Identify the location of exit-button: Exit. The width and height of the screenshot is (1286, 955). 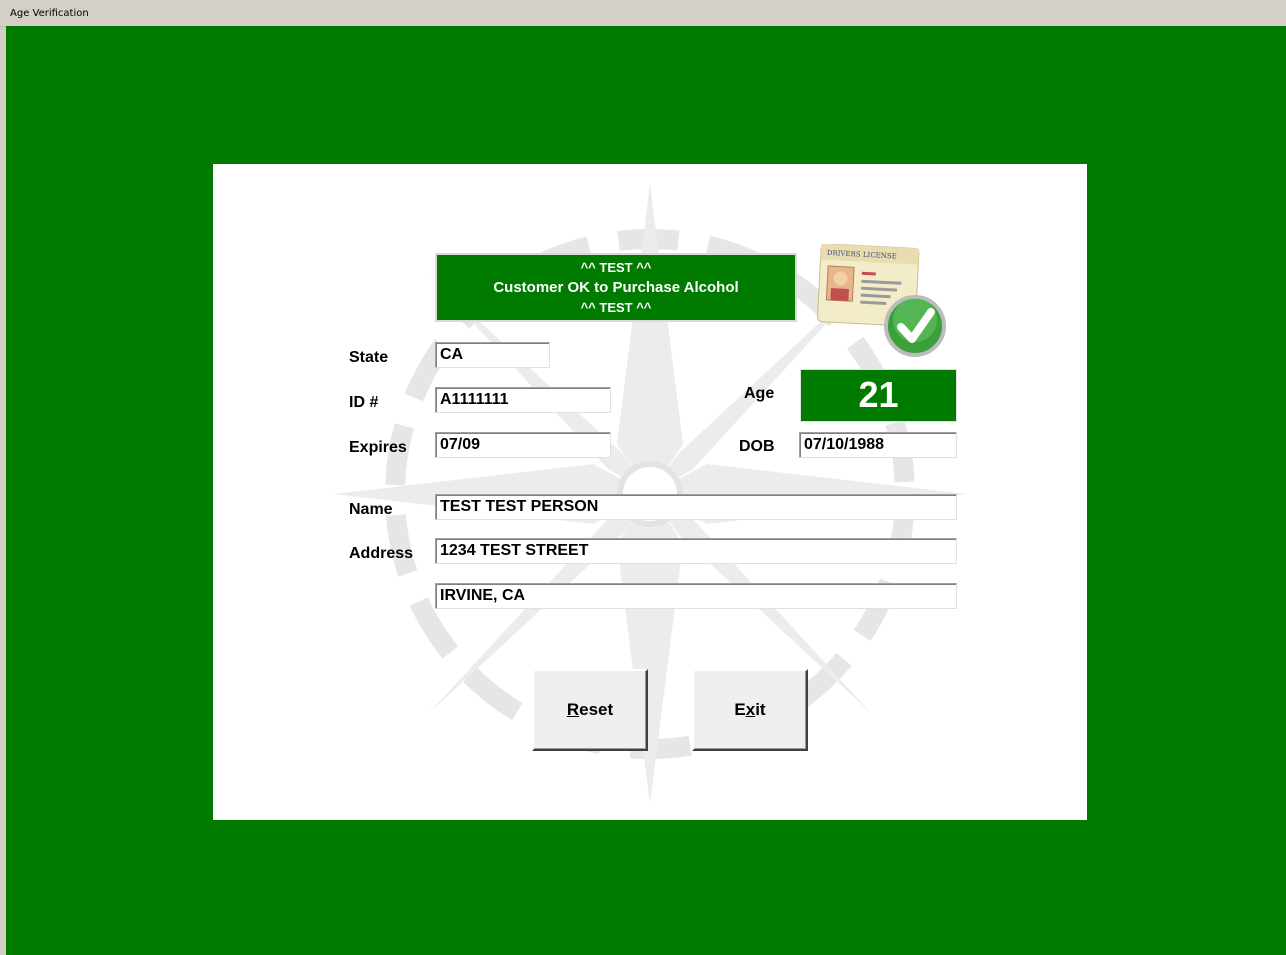
(750, 710).